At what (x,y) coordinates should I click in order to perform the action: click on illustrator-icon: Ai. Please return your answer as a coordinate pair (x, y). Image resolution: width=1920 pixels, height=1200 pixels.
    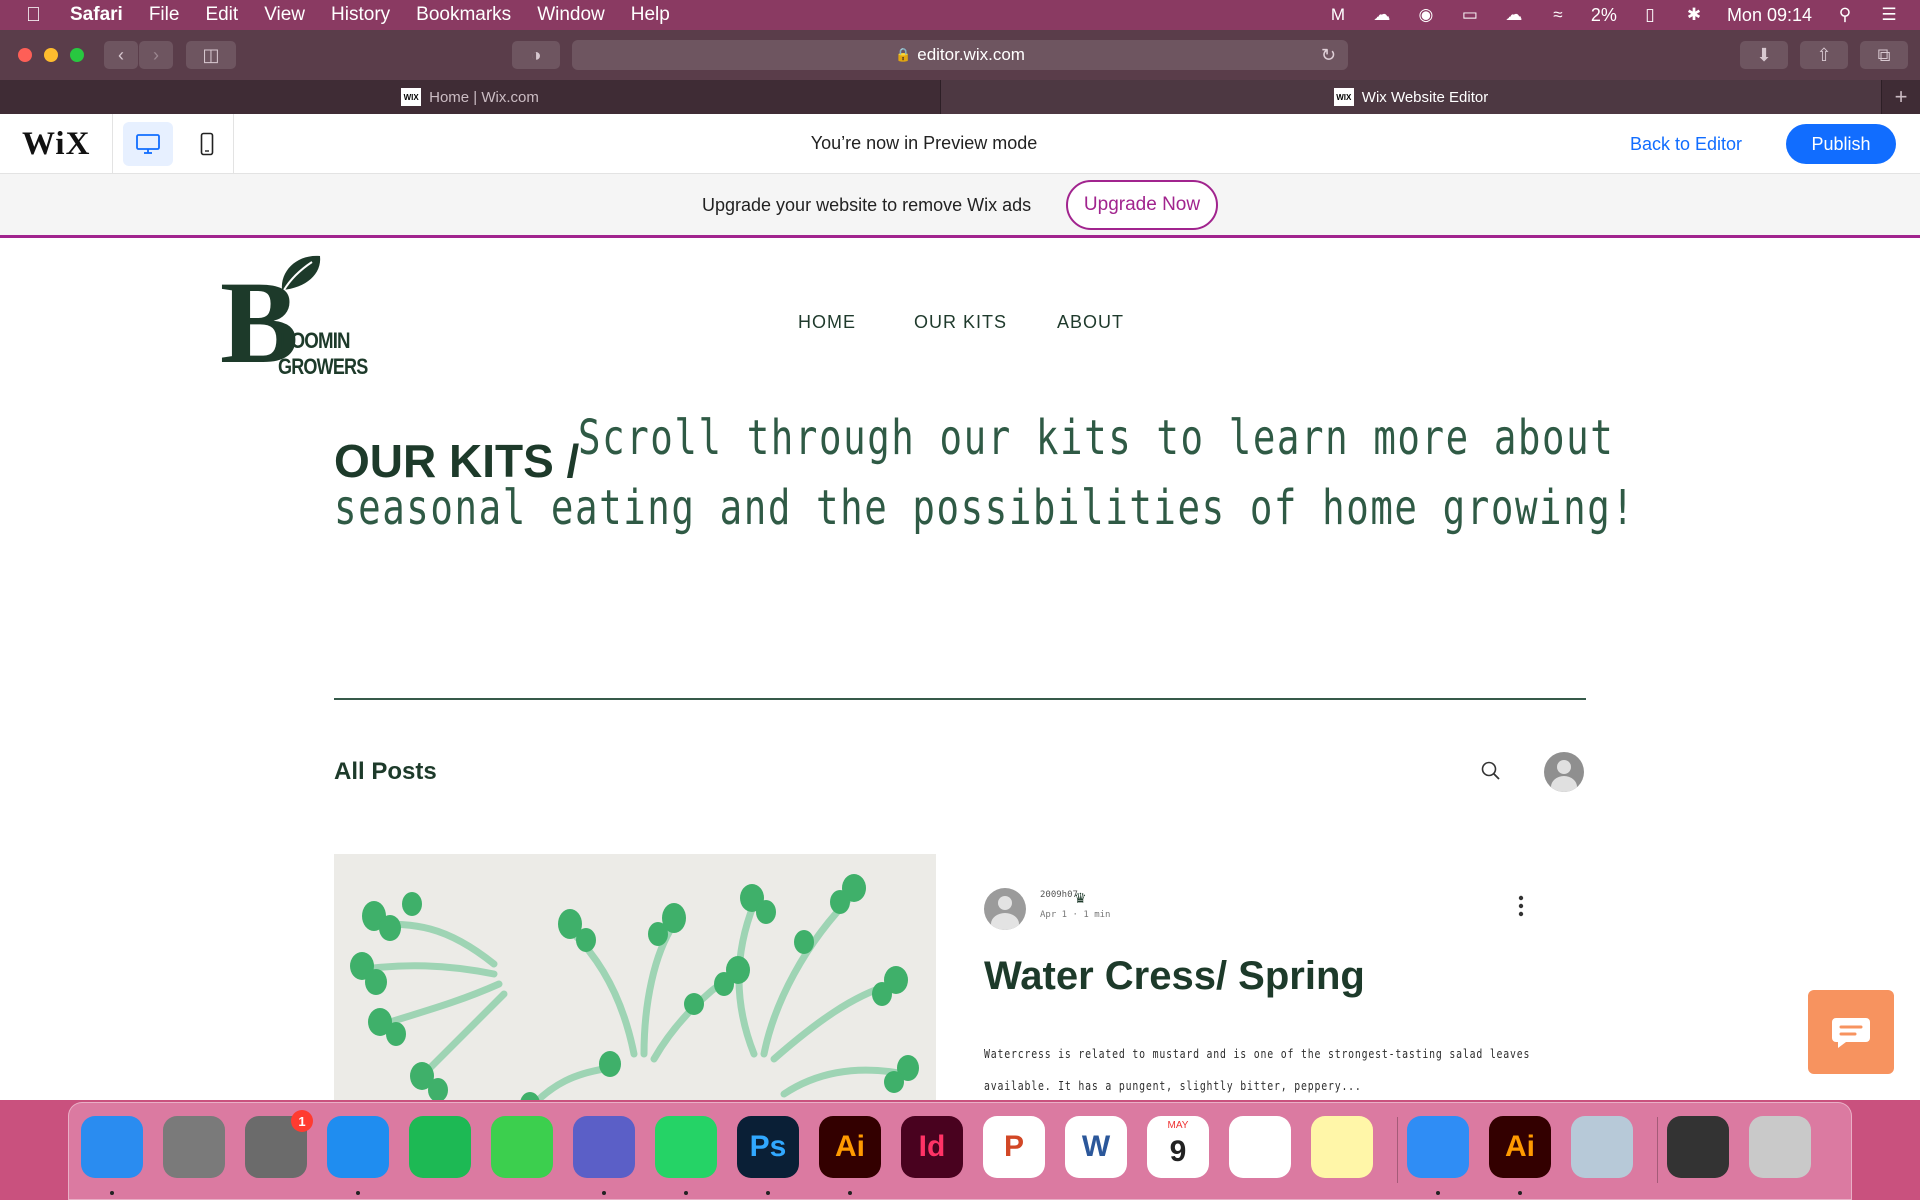
    Looking at the image, I should click on (850, 1147).